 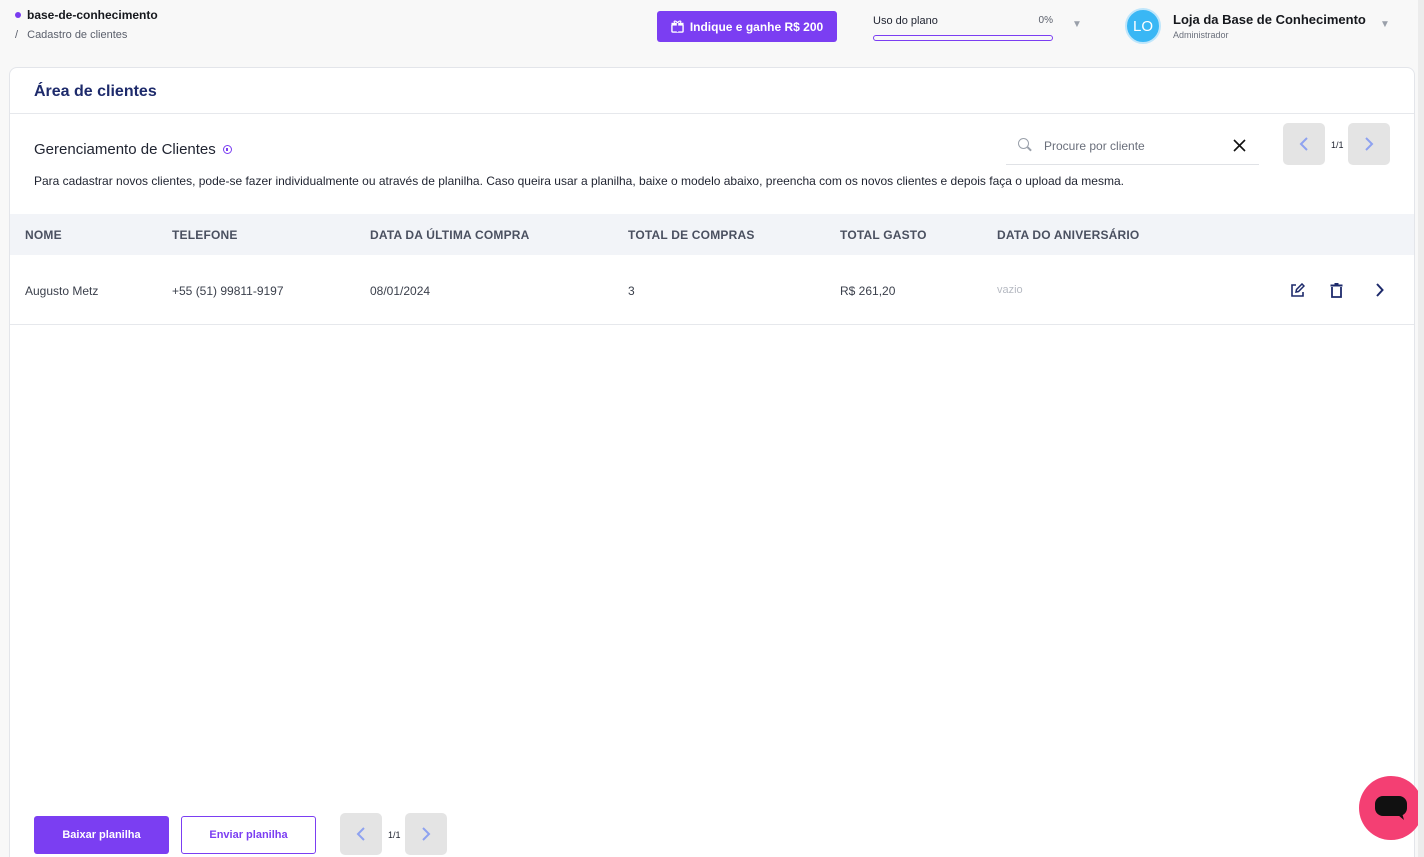 What do you see at coordinates (883, 235) in the screenshot?
I see `column-header-total-spent: TOTAL GASTO` at bounding box center [883, 235].